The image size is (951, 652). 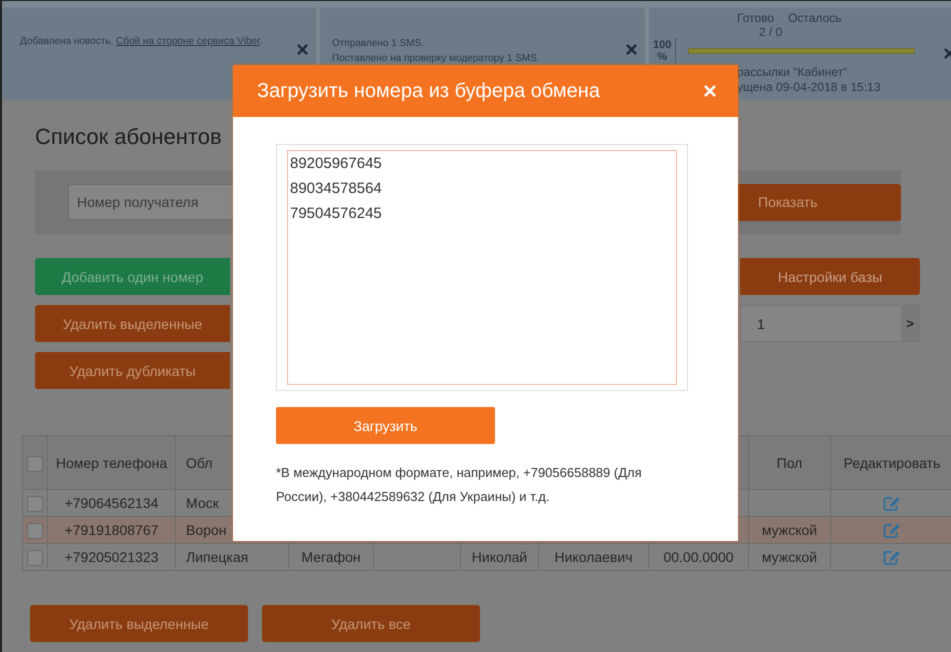 I want to click on table-cell: +79191808767, so click(x=112, y=530).